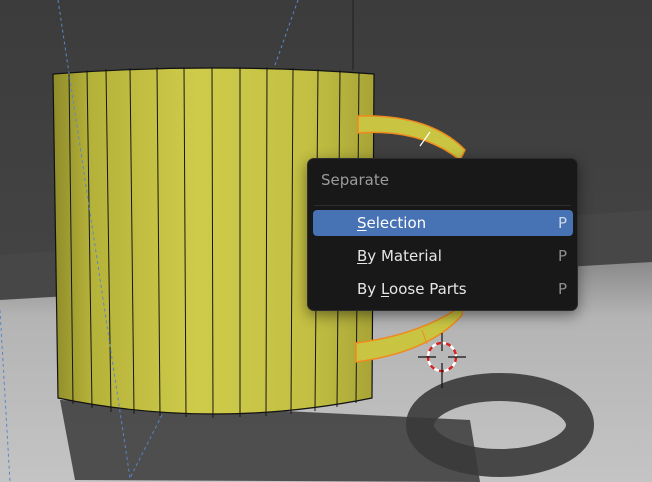  What do you see at coordinates (355, 180) in the screenshot?
I see `menu-title: Separate` at bounding box center [355, 180].